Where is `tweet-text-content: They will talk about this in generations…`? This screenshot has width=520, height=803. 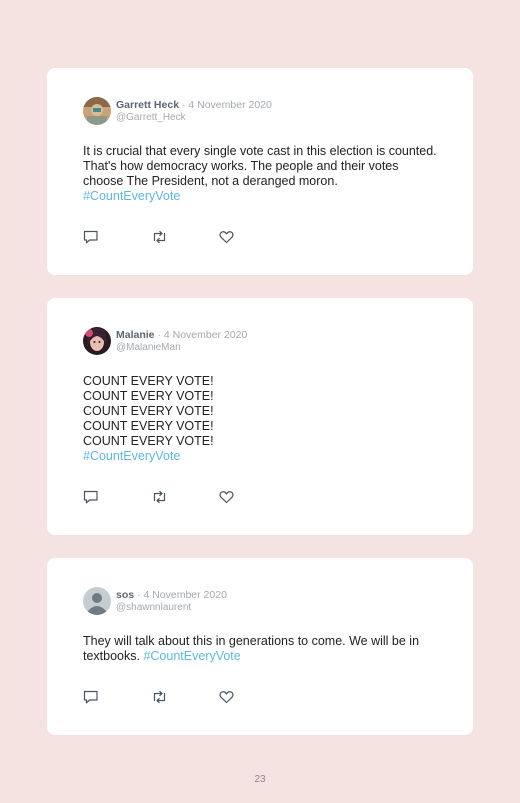
tweet-text-content: They will talk about this in generations… is located at coordinates (251, 648).